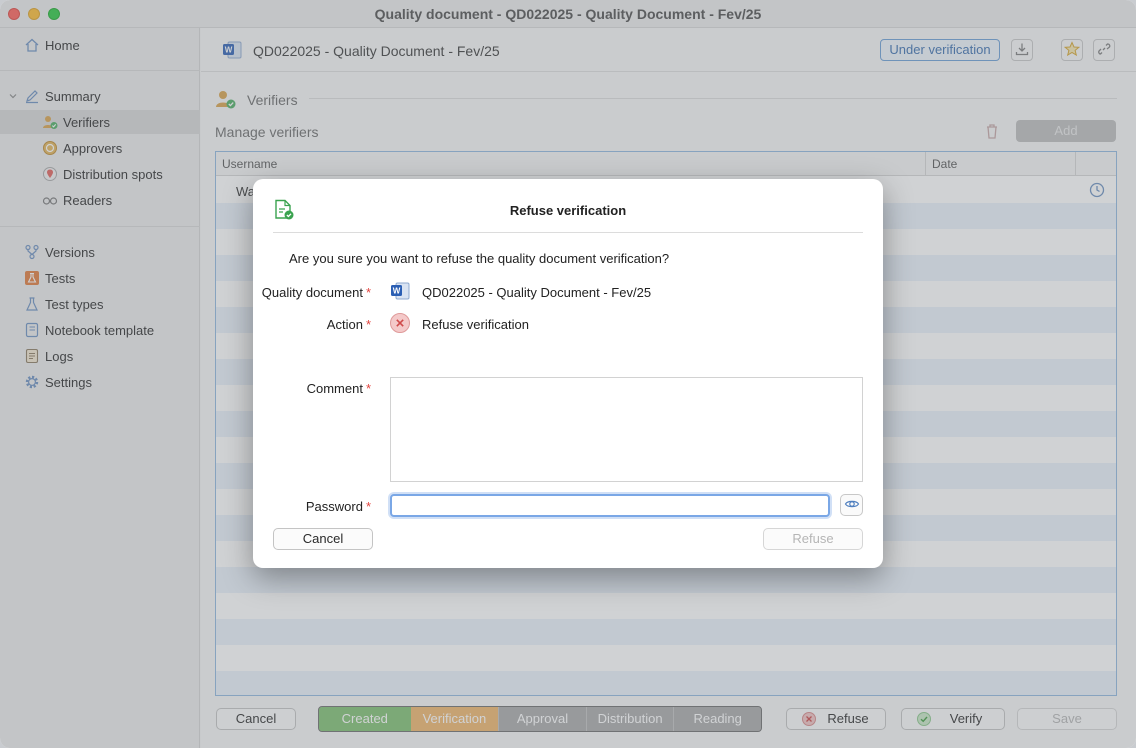 The image size is (1136, 748). I want to click on password-input, so click(610, 505).